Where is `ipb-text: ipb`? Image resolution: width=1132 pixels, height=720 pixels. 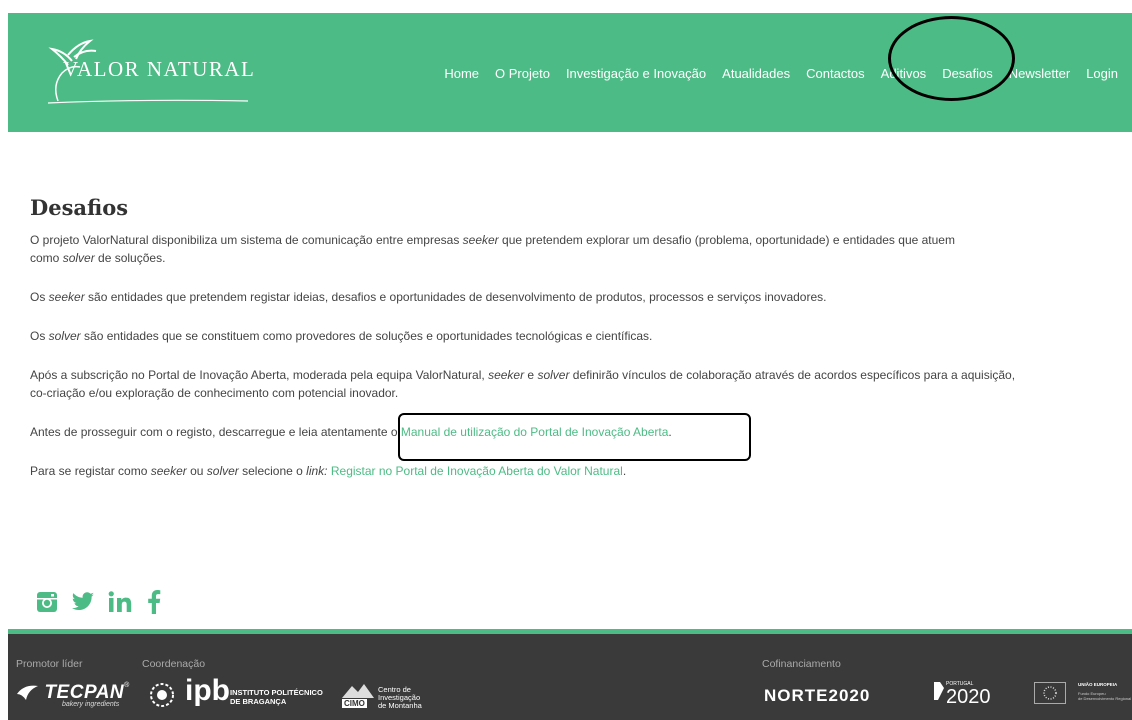
ipb-text: ipb is located at coordinates (207, 690).